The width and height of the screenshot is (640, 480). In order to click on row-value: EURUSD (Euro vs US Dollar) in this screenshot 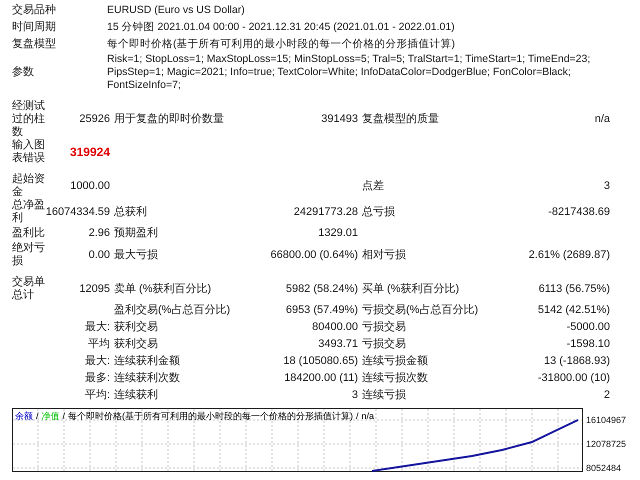, I will do `click(176, 10)`.